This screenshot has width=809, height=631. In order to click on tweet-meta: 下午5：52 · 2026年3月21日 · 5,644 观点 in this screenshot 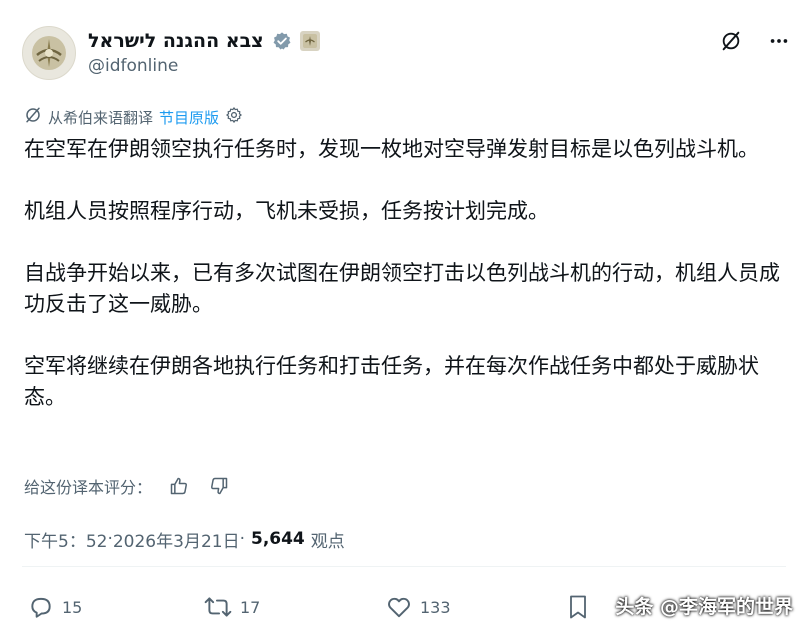, I will do `click(184, 539)`.